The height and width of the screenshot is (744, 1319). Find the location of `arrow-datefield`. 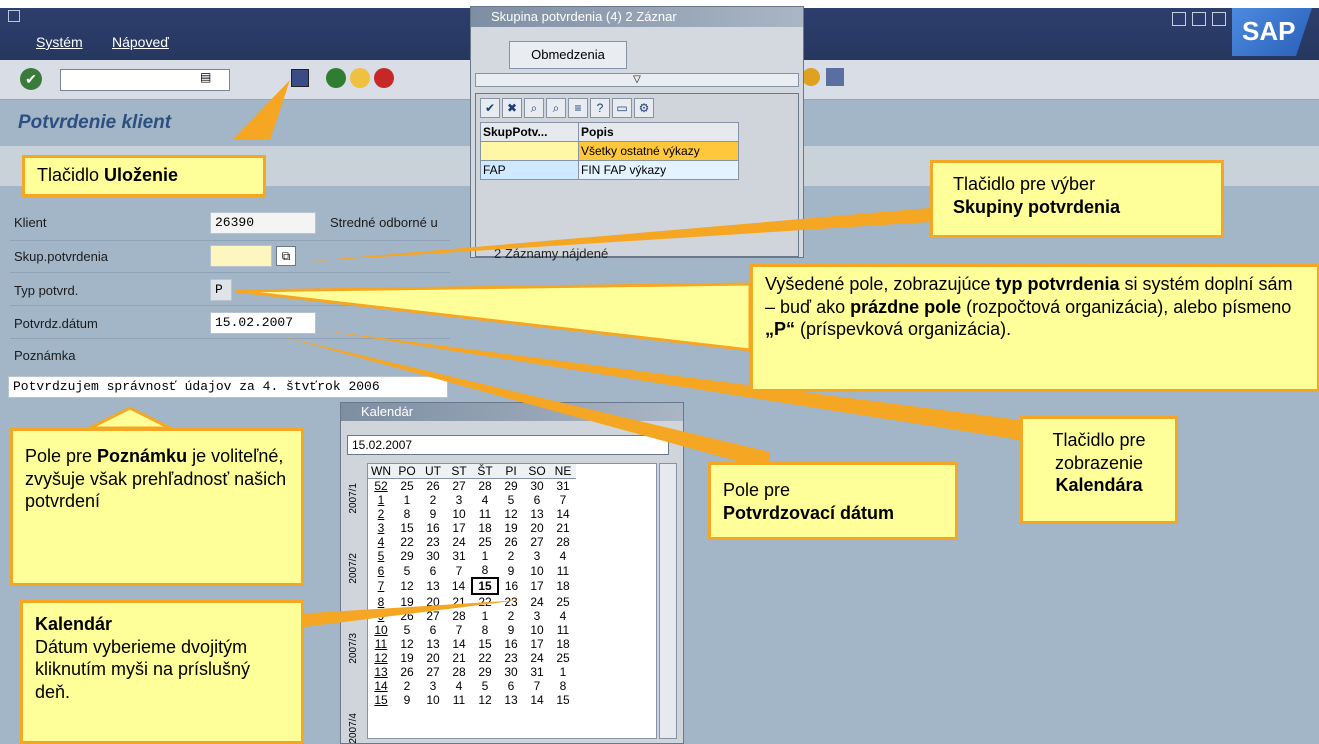

arrow-datefield is located at coordinates (525, 403).